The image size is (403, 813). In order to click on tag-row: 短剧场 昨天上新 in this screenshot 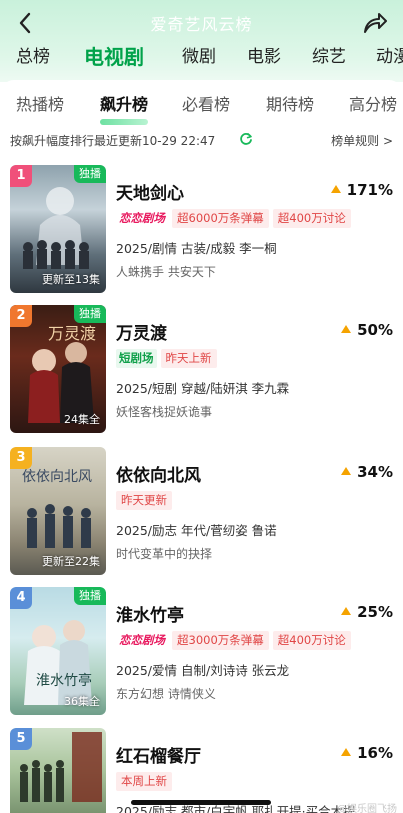, I will do `click(168, 359)`.